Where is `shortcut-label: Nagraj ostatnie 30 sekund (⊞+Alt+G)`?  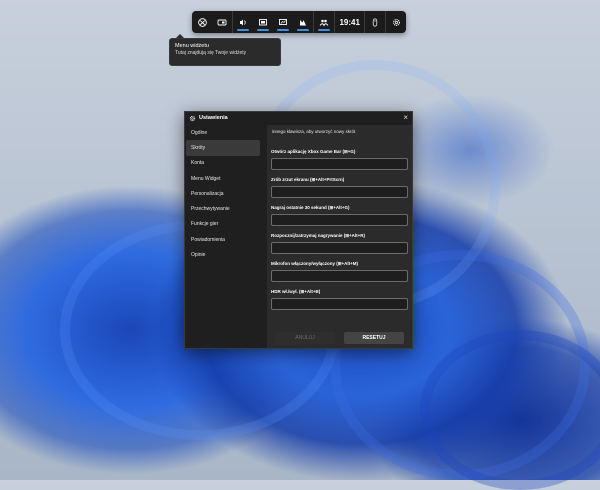
shortcut-label: Nagraj ostatnie 30 sekund (⊞+Alt+G) is located at coordinates (310, 207).